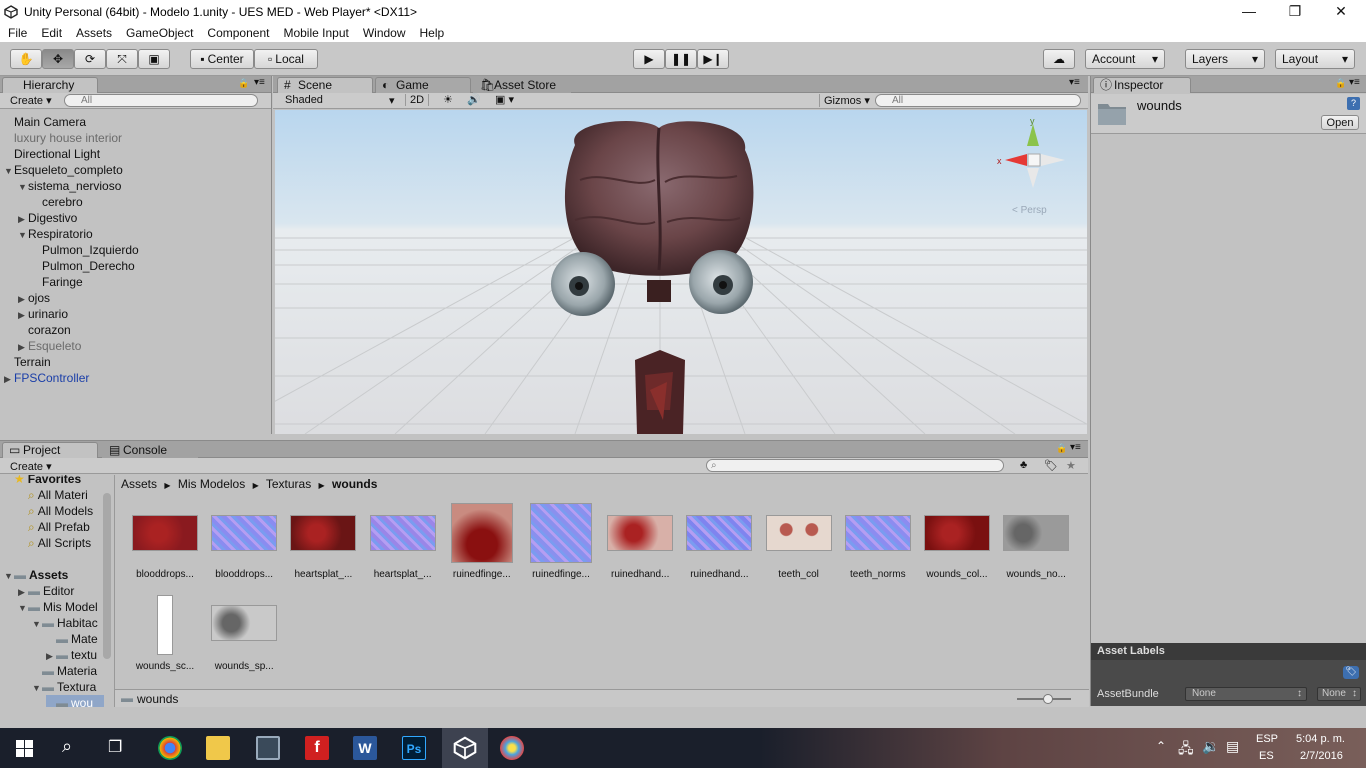 The image size is (1366, 768). Describe the element at coordinates (63, 138) in the screenshot. I see `hierarchy-item: luxury house interior` at that location.